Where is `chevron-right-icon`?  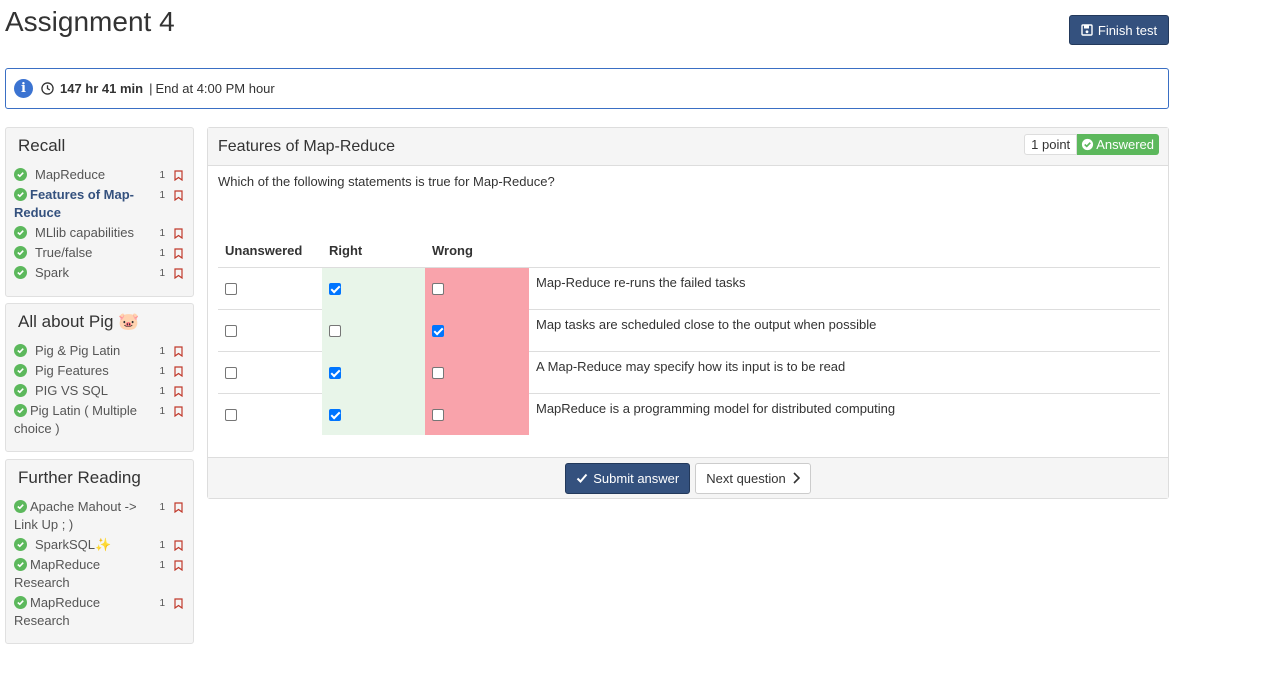
chevron-right-icon is located at coordinates (796, 478).